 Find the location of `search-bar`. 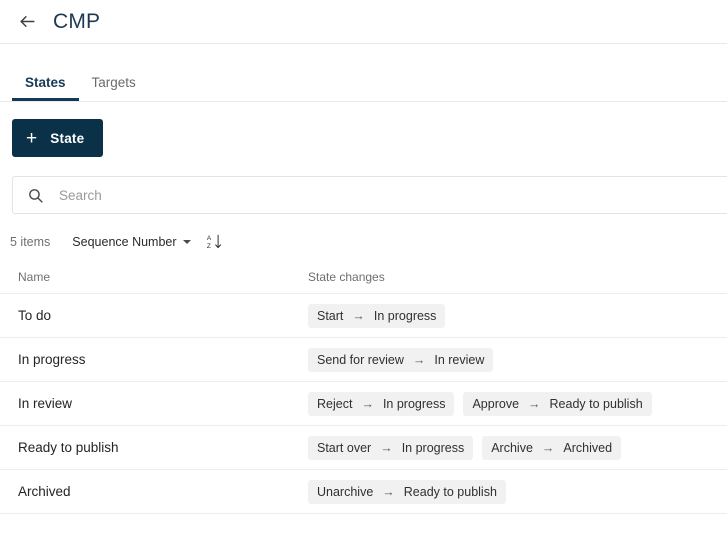

search-bar is located at coordinates (369, 195).